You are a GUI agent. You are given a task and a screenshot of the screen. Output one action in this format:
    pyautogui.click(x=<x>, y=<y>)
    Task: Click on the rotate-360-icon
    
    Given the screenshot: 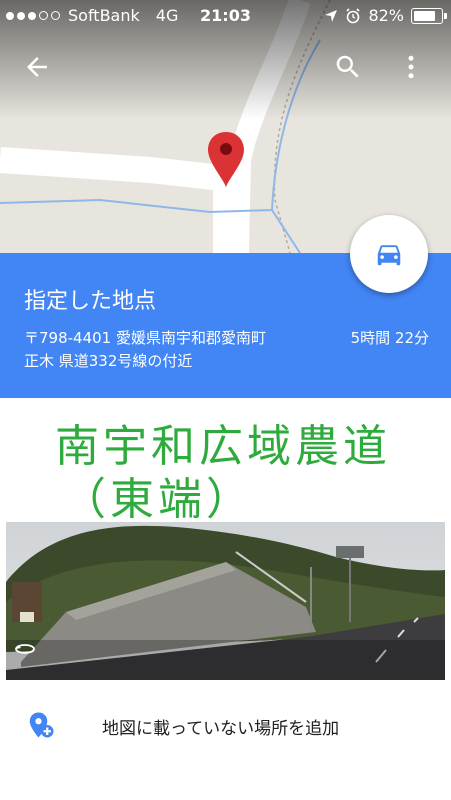 What is the action you would take?
    pyautogui.click(x=25, y=649)
    